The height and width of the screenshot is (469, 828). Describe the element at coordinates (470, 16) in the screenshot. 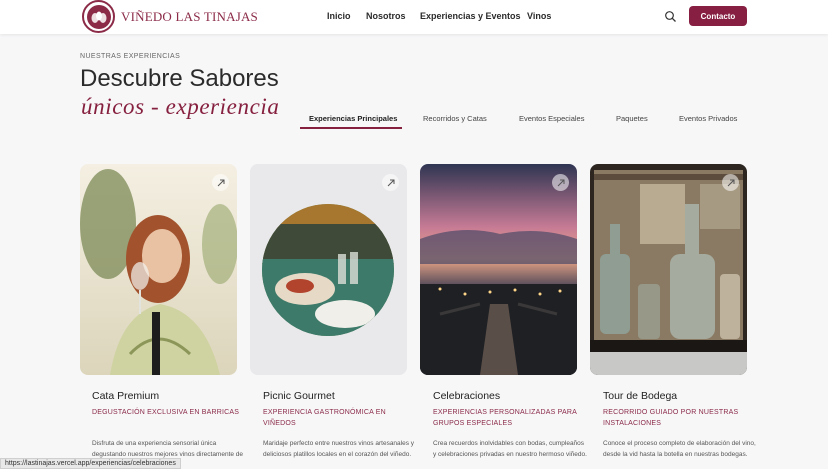

I see `nav-experiencias: Experiencias y Eventos` at that location.